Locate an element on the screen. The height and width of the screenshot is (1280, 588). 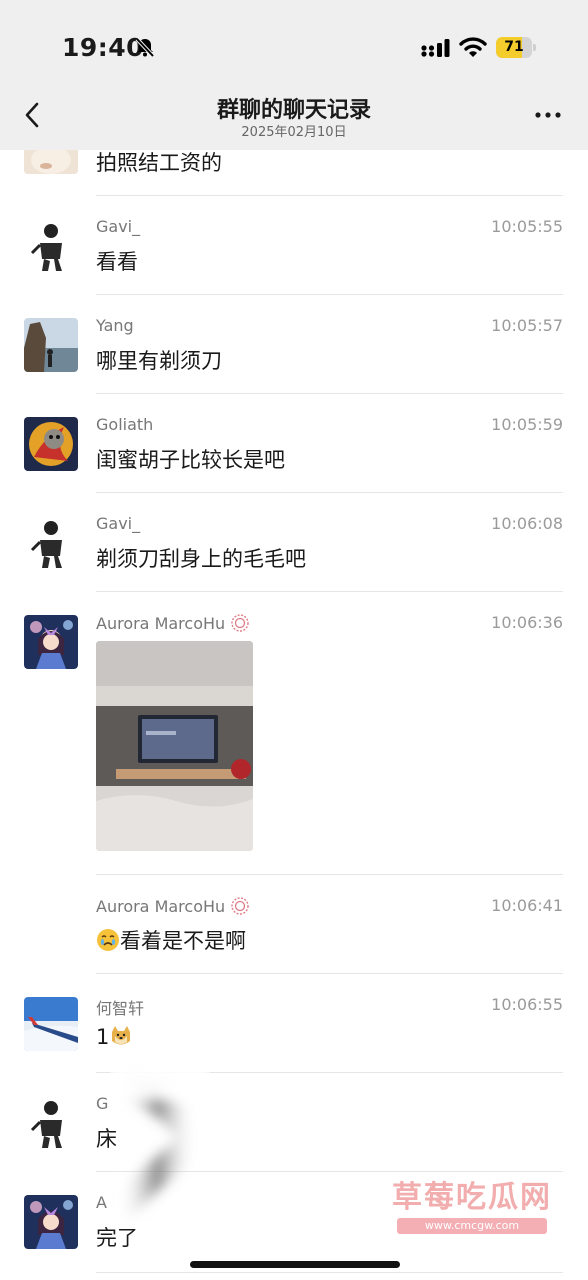
sender-name: G is located at coordinates (102, 1103).